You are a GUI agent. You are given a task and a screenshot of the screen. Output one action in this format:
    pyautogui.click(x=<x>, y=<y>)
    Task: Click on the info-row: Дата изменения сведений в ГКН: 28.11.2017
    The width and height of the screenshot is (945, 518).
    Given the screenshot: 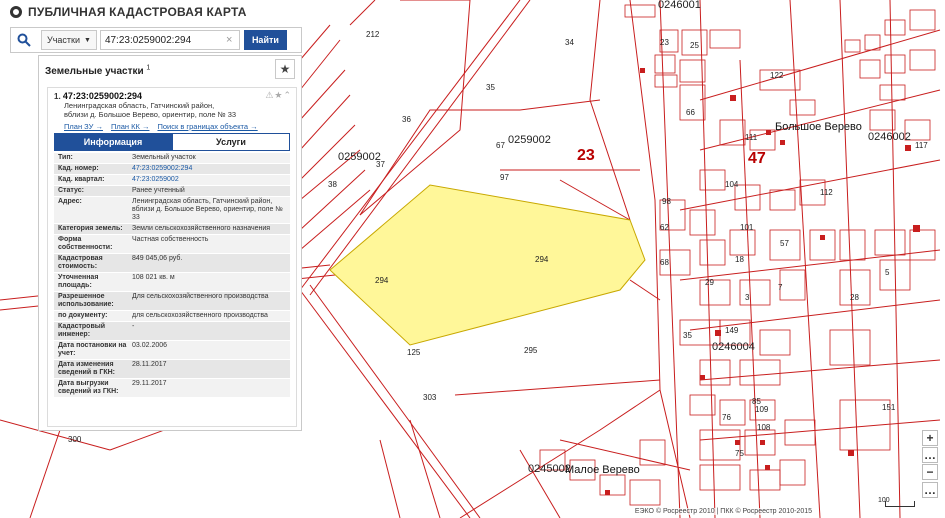 What is the action you would take?
    pyautogui.click(x=172, y=369)
    